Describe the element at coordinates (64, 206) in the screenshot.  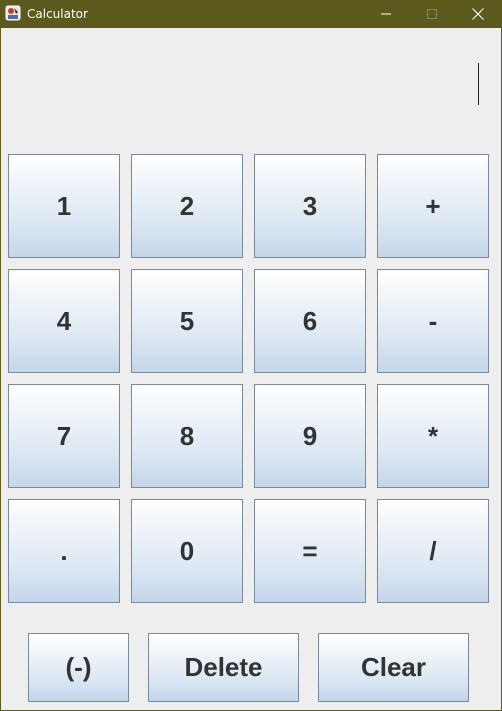
I see `key-1: 1` at that location.